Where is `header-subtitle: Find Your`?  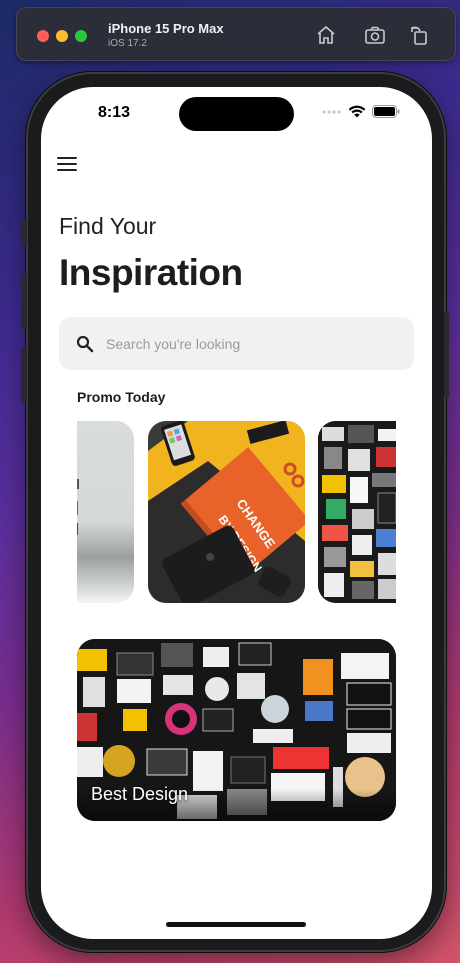 header-subtitle: Find Your is located at coordinates (108, 226).